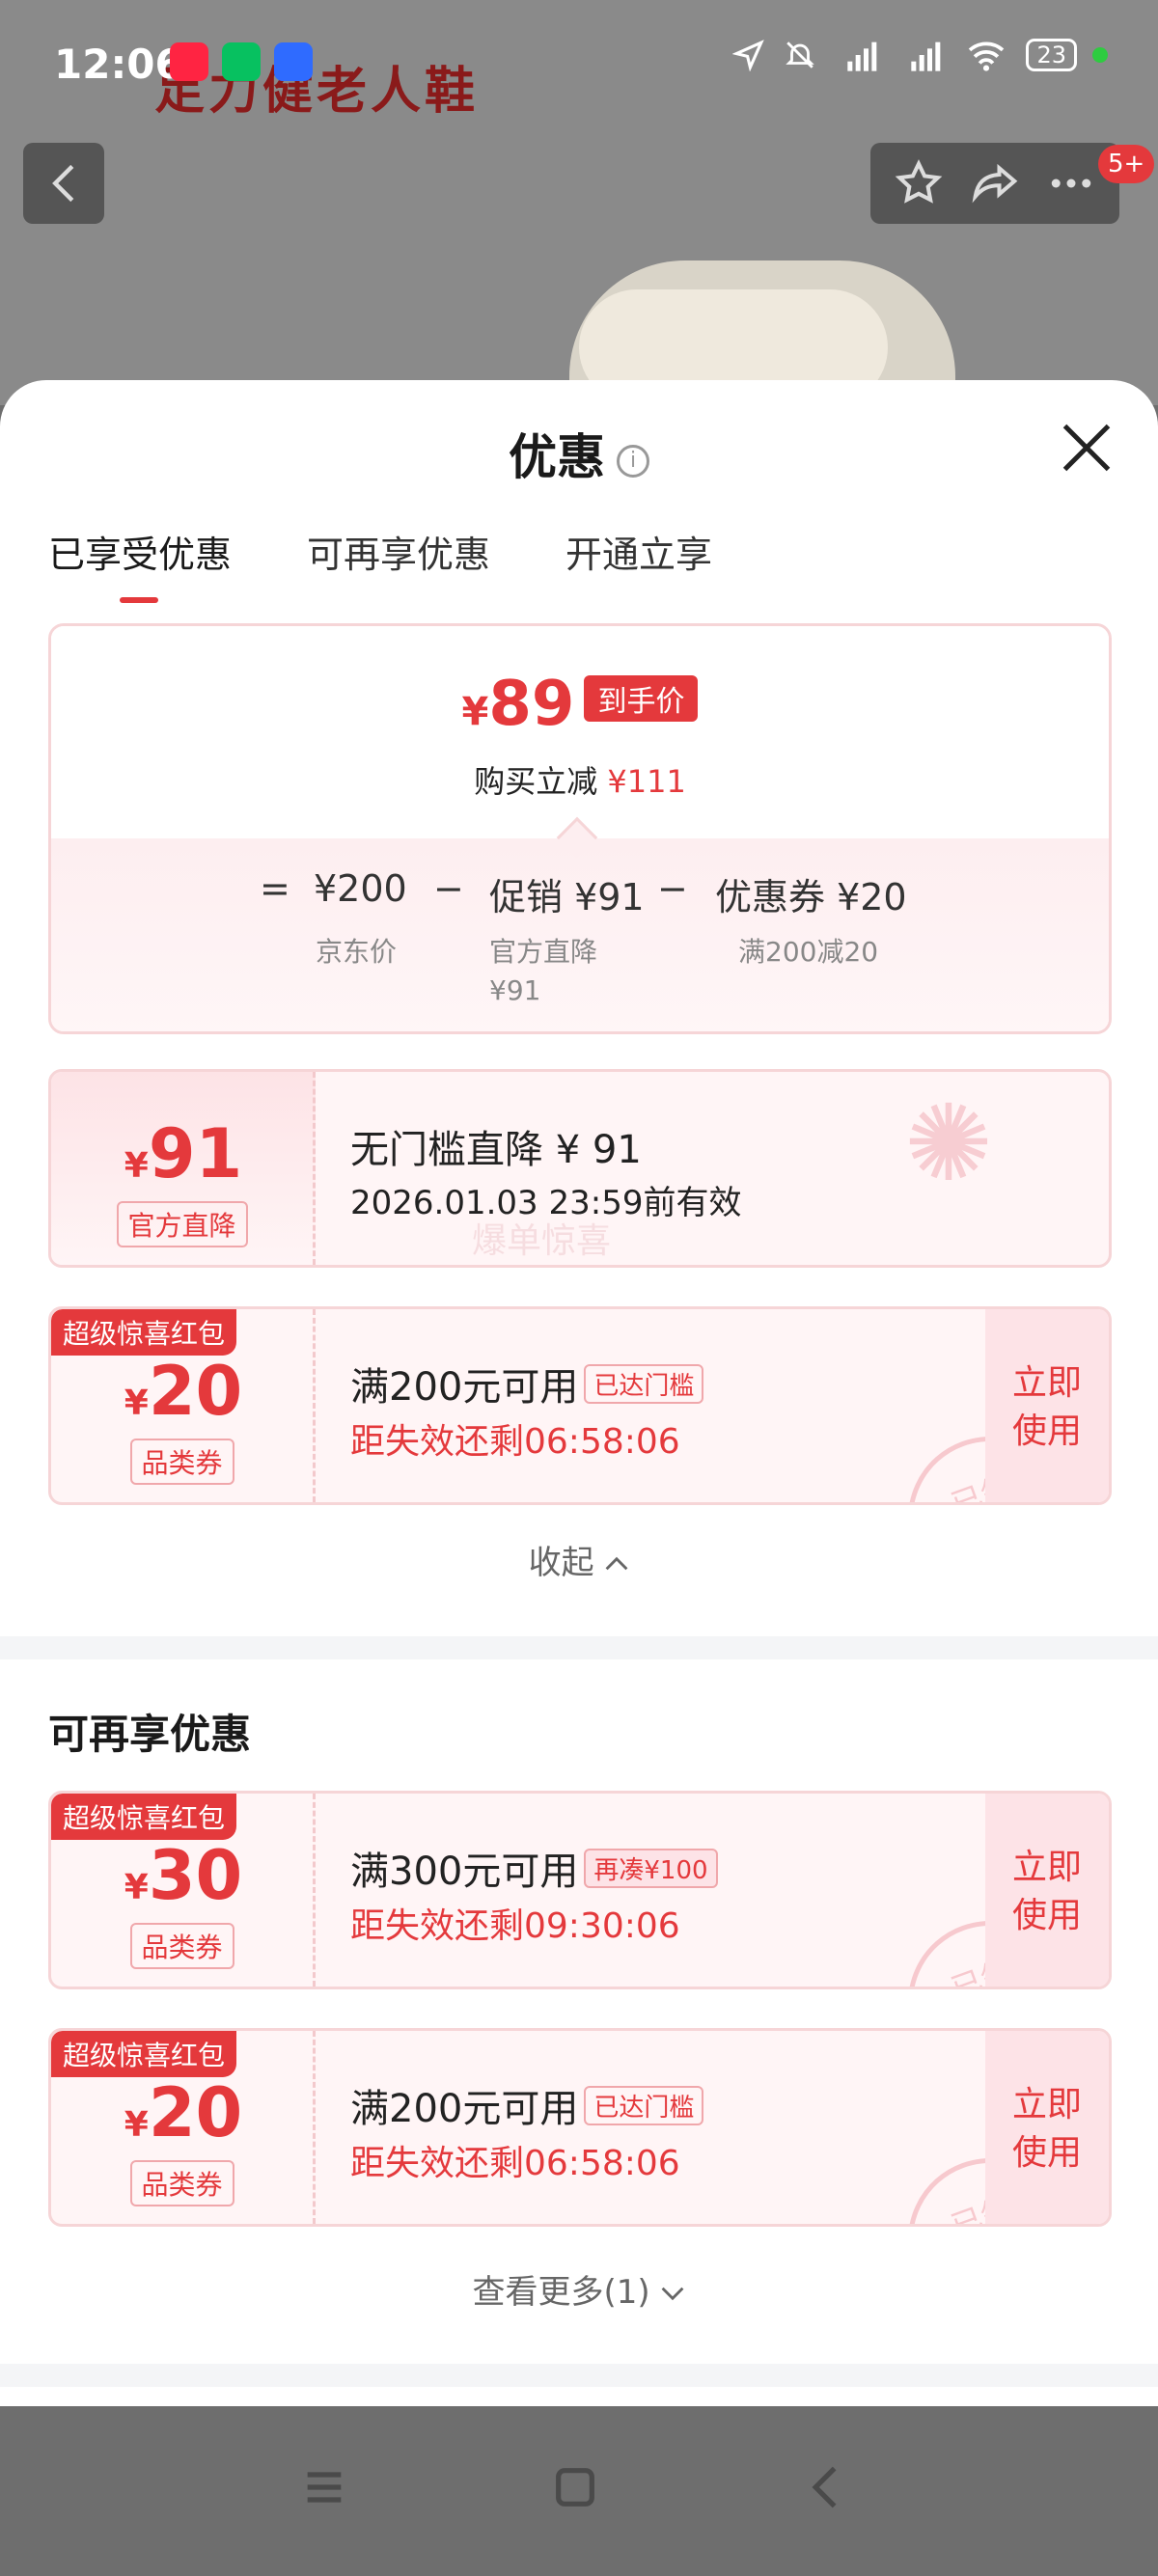 The width and height of the screenshot is (1158, 2576). I want to click on coupon-threshold-pill: 再凑¥100, so click(651, 1868).